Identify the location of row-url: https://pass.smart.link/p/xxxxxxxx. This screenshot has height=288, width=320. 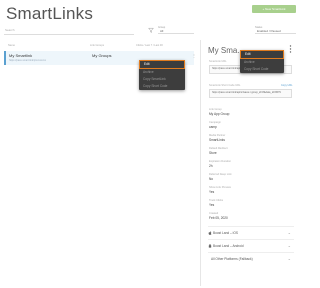
(27, 60).